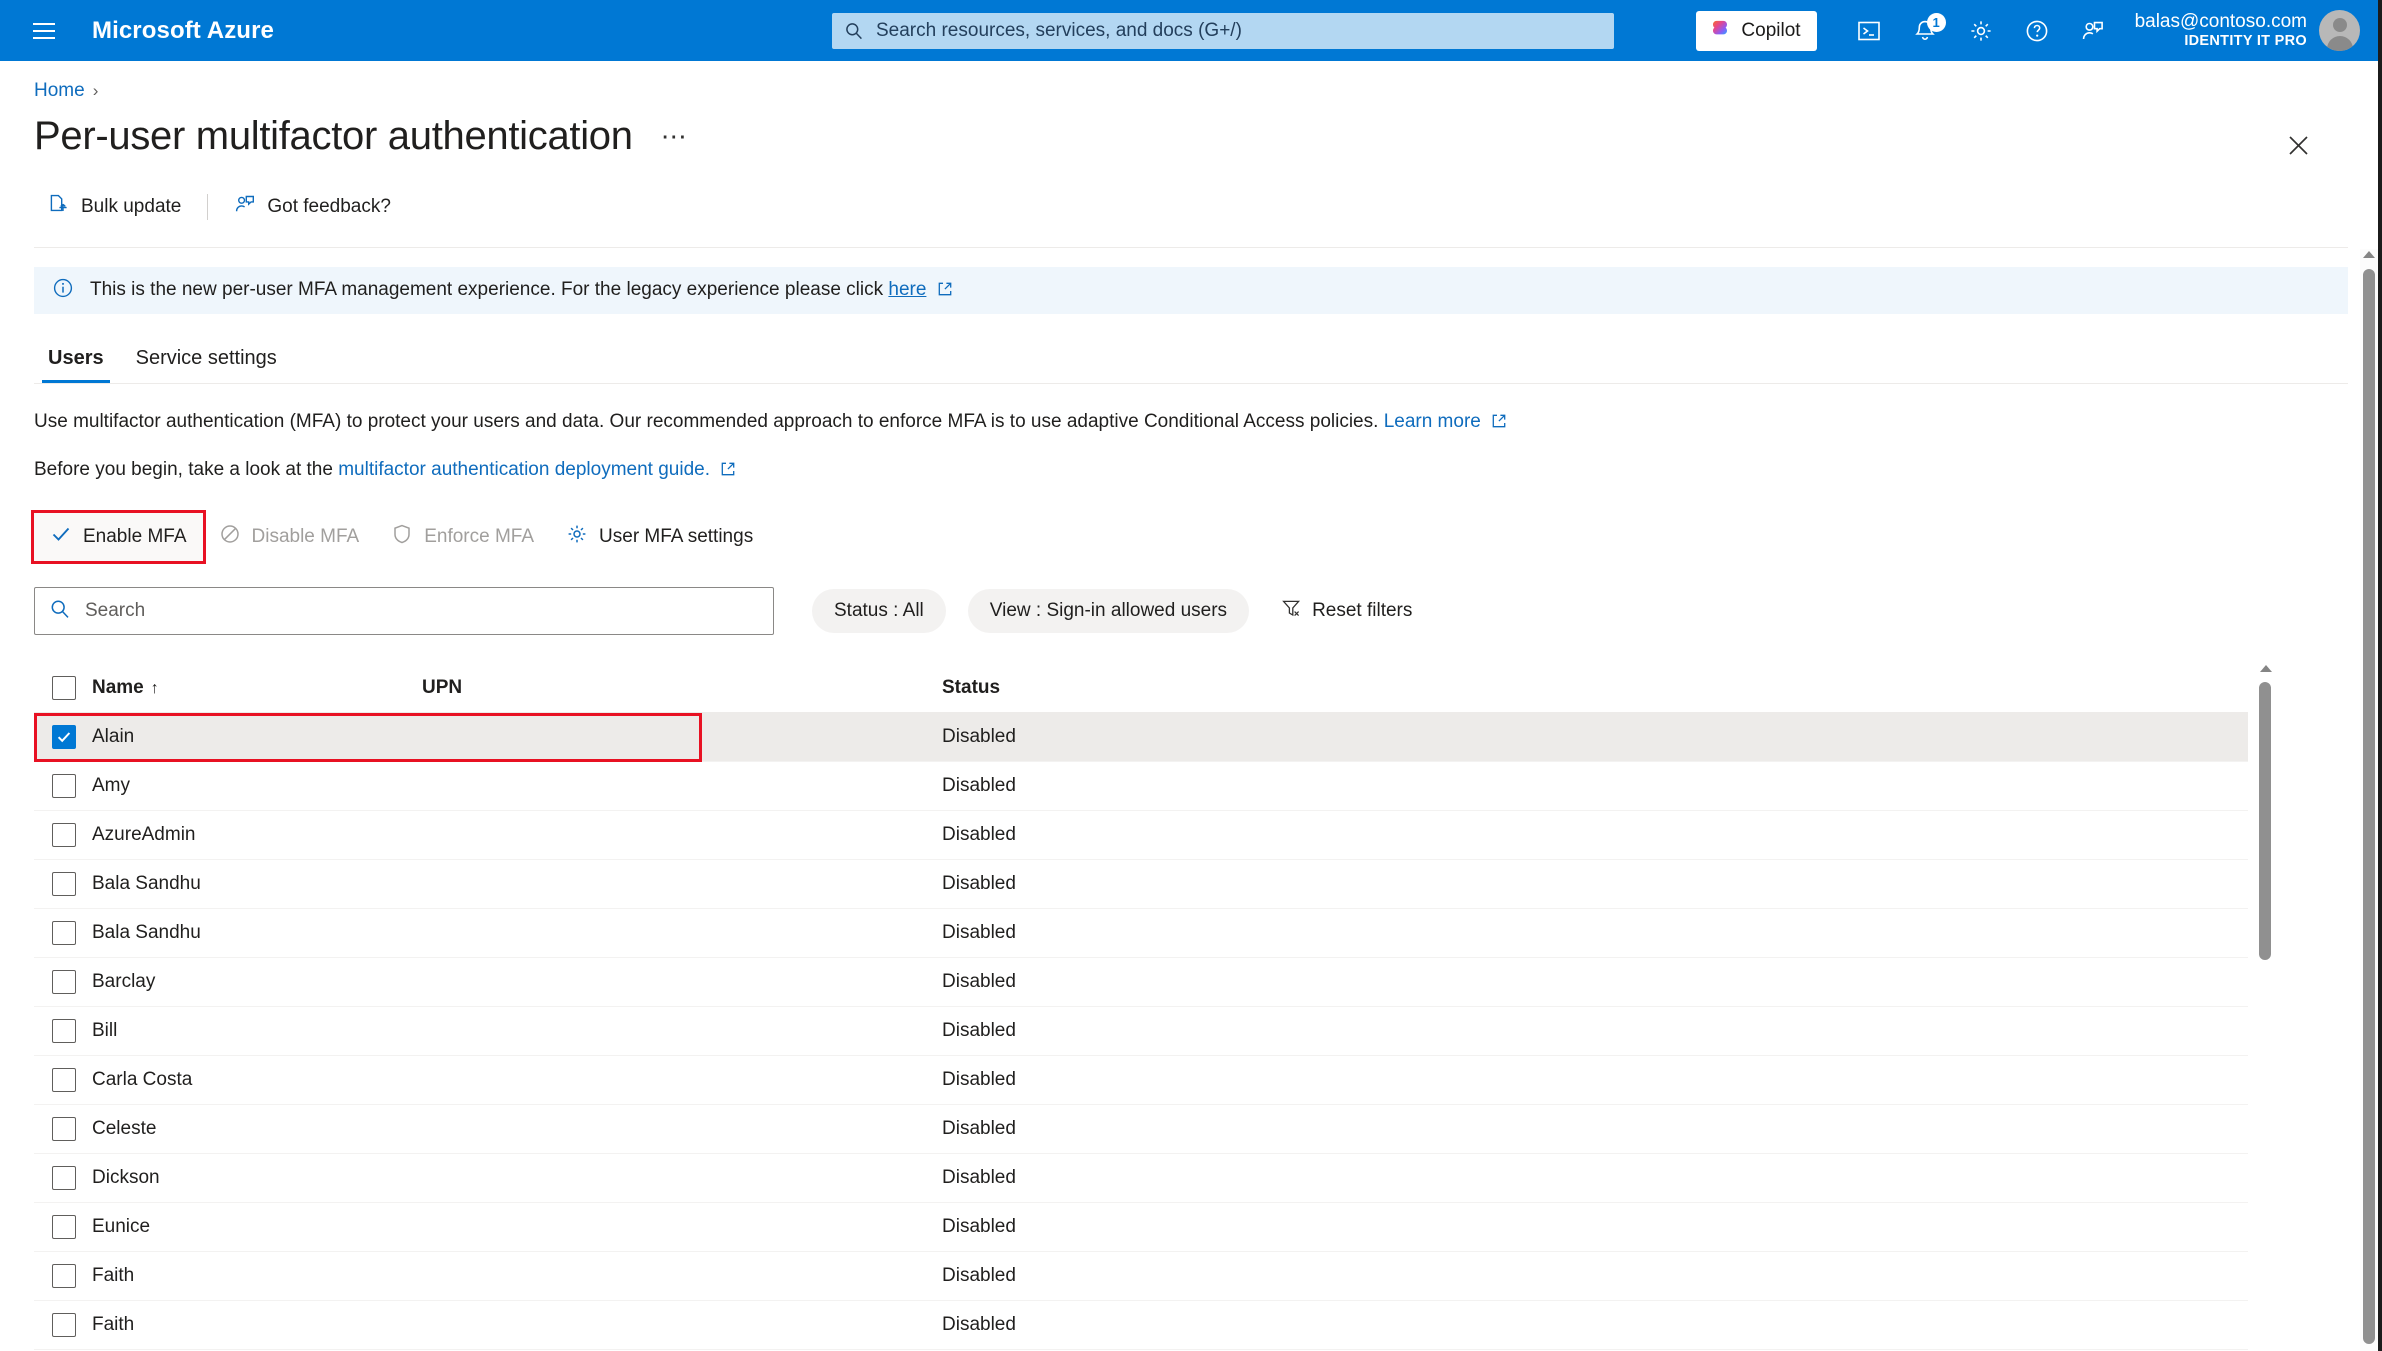 The height and width of the screenshot is (1351, 2382). I want to click on cell-name: AzureAdmin, so click(144, 834).